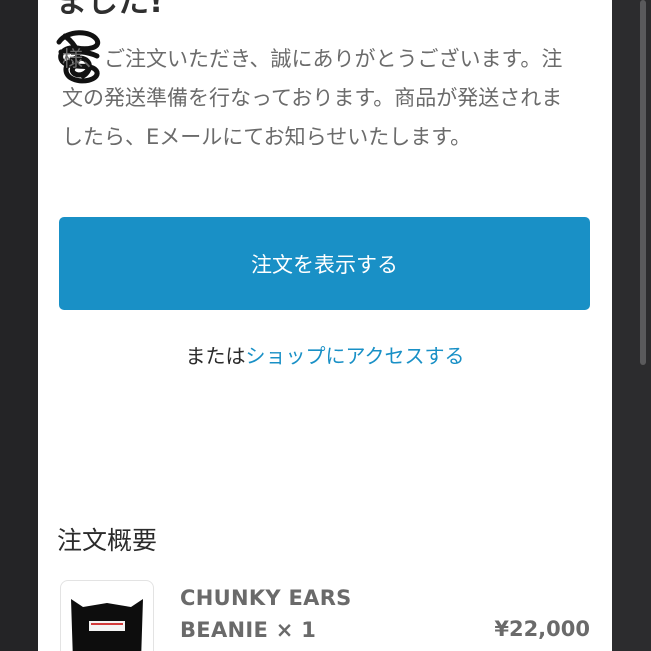 The width and height of the screenshot is (651, 651). I want to click on product-thumbnail, so click(107, 615).